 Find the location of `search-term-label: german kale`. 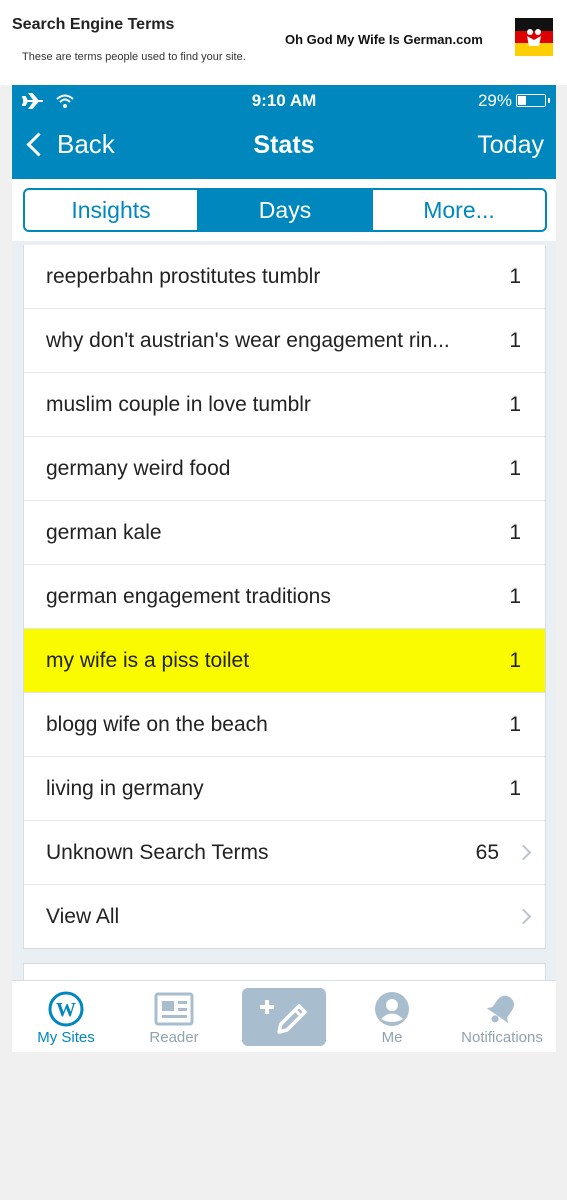

search-term-label: german kale is located at coordinates (104, 532).